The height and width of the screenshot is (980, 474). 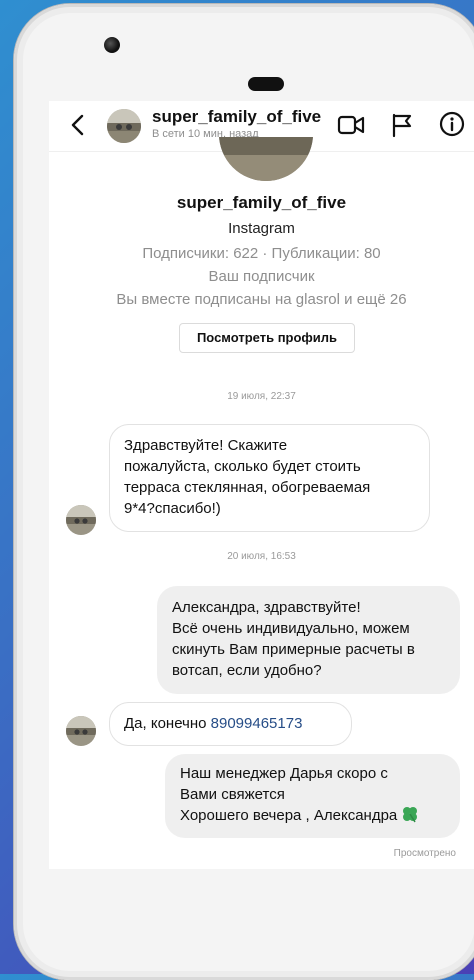 I want to click on message-line: скинуть Вам примерные расчеты в, so click(x=293, y=649).